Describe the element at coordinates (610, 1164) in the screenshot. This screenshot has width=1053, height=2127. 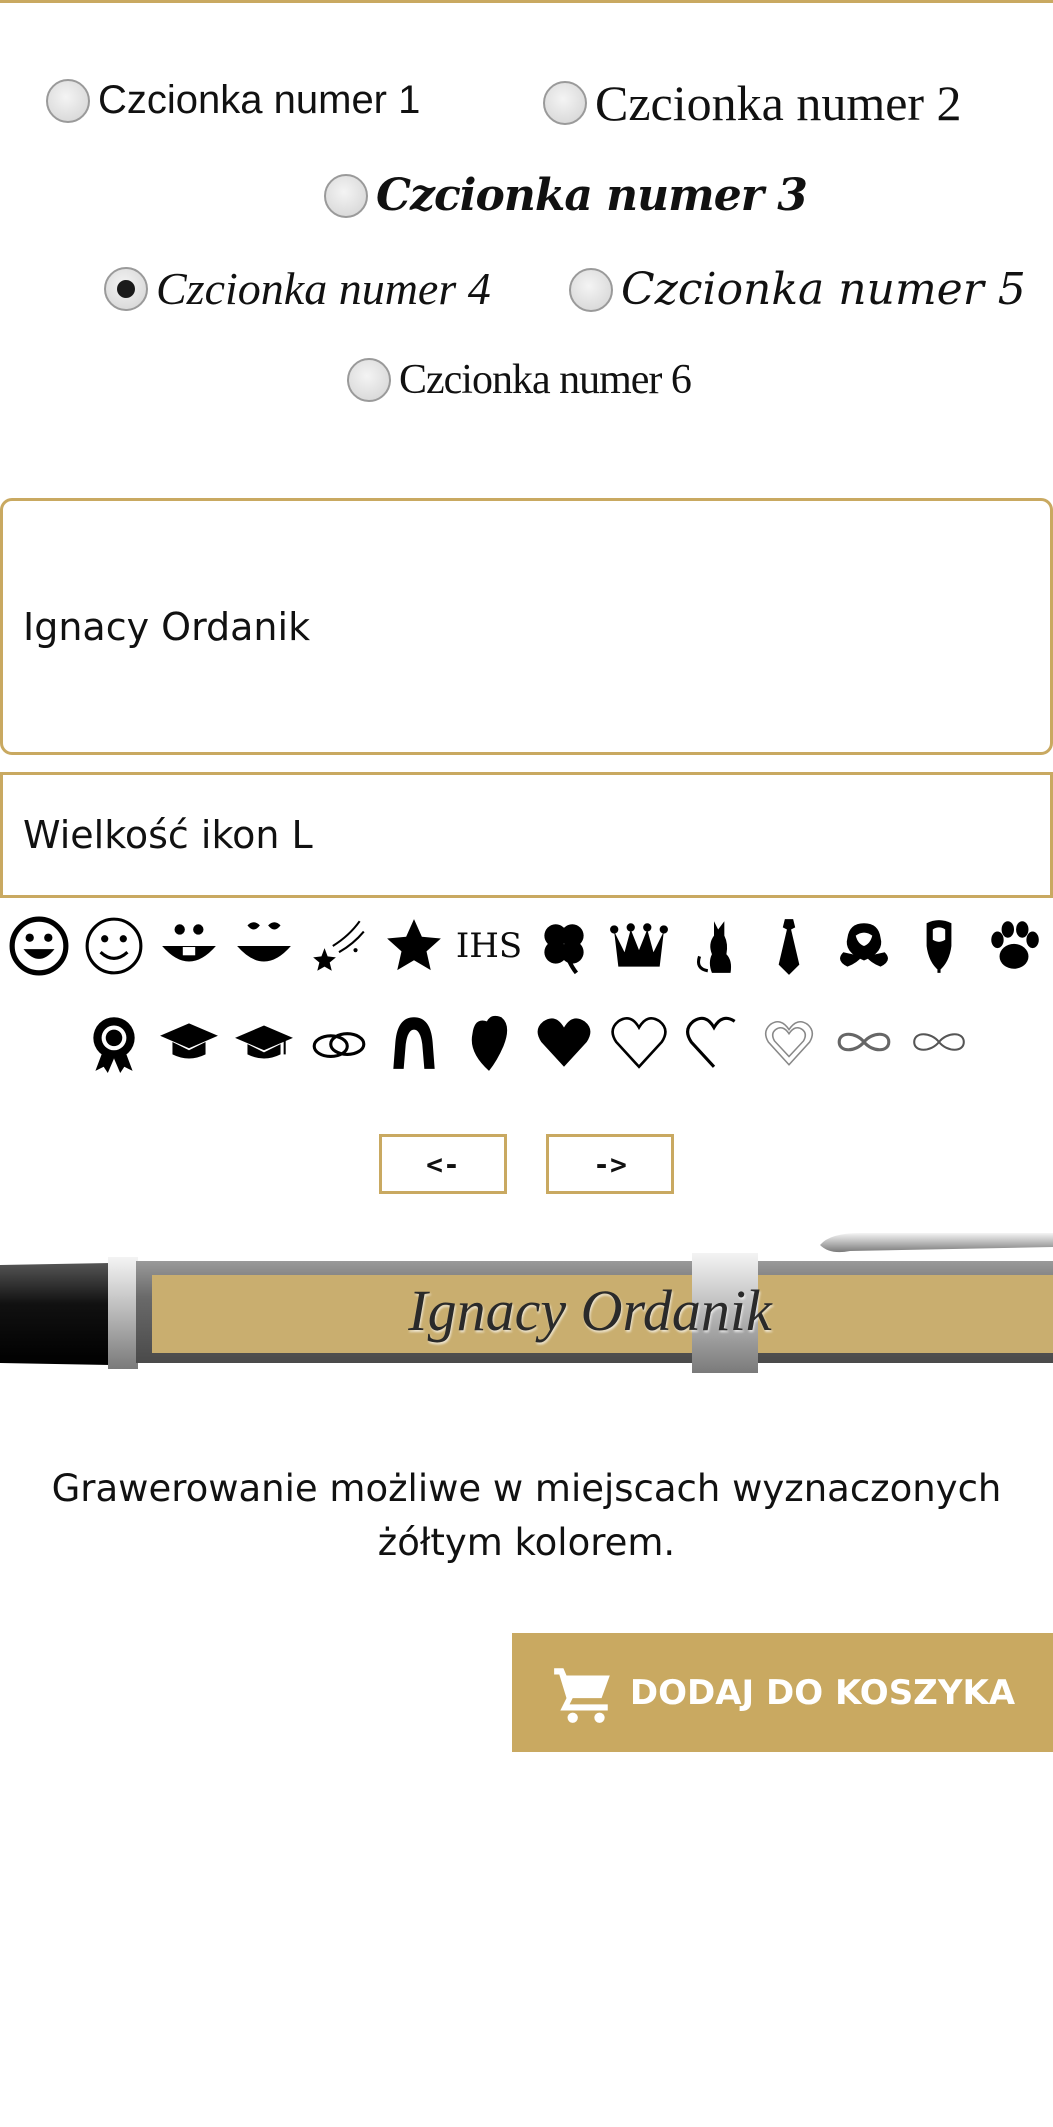
I see `next-page-button: ->` at that location.